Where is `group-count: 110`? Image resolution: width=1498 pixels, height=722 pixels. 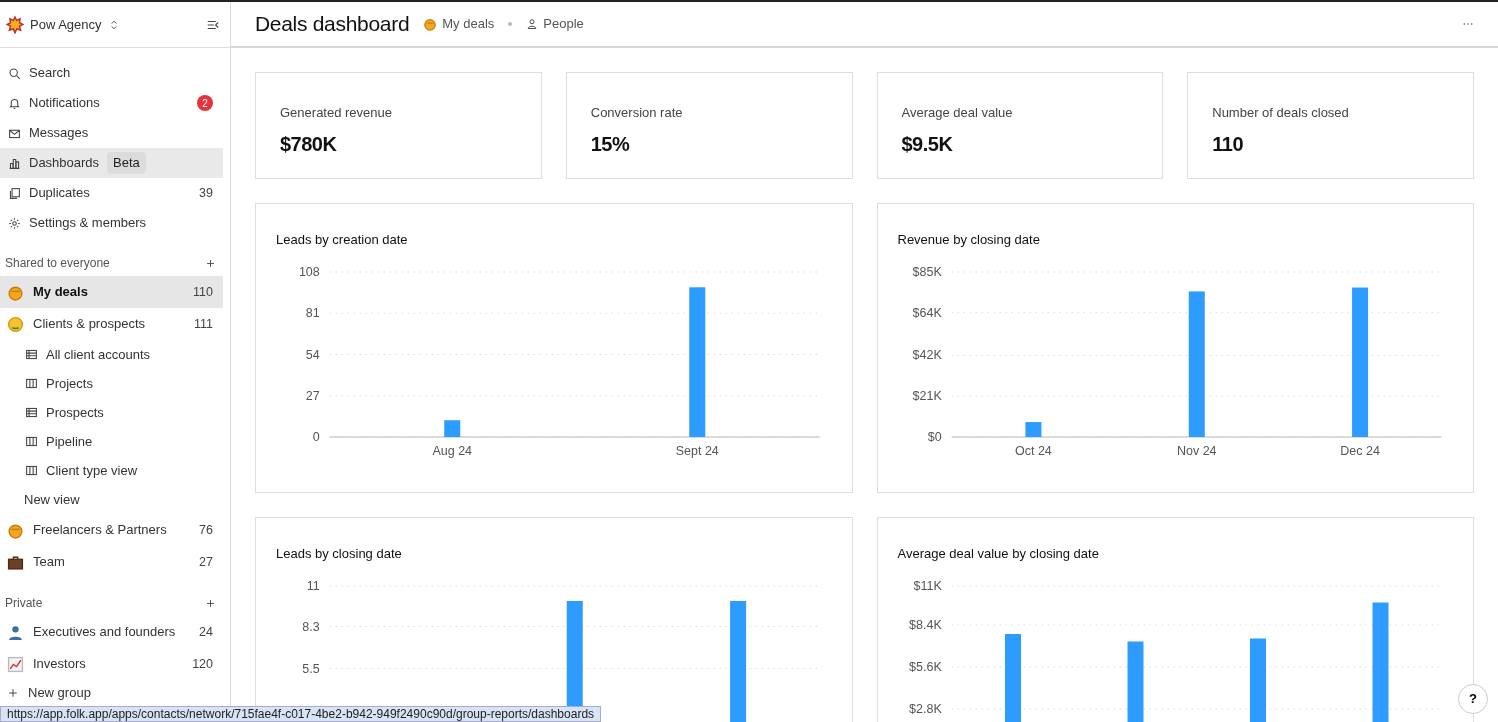
group-count: 110 is located at coordinates (203, 292).